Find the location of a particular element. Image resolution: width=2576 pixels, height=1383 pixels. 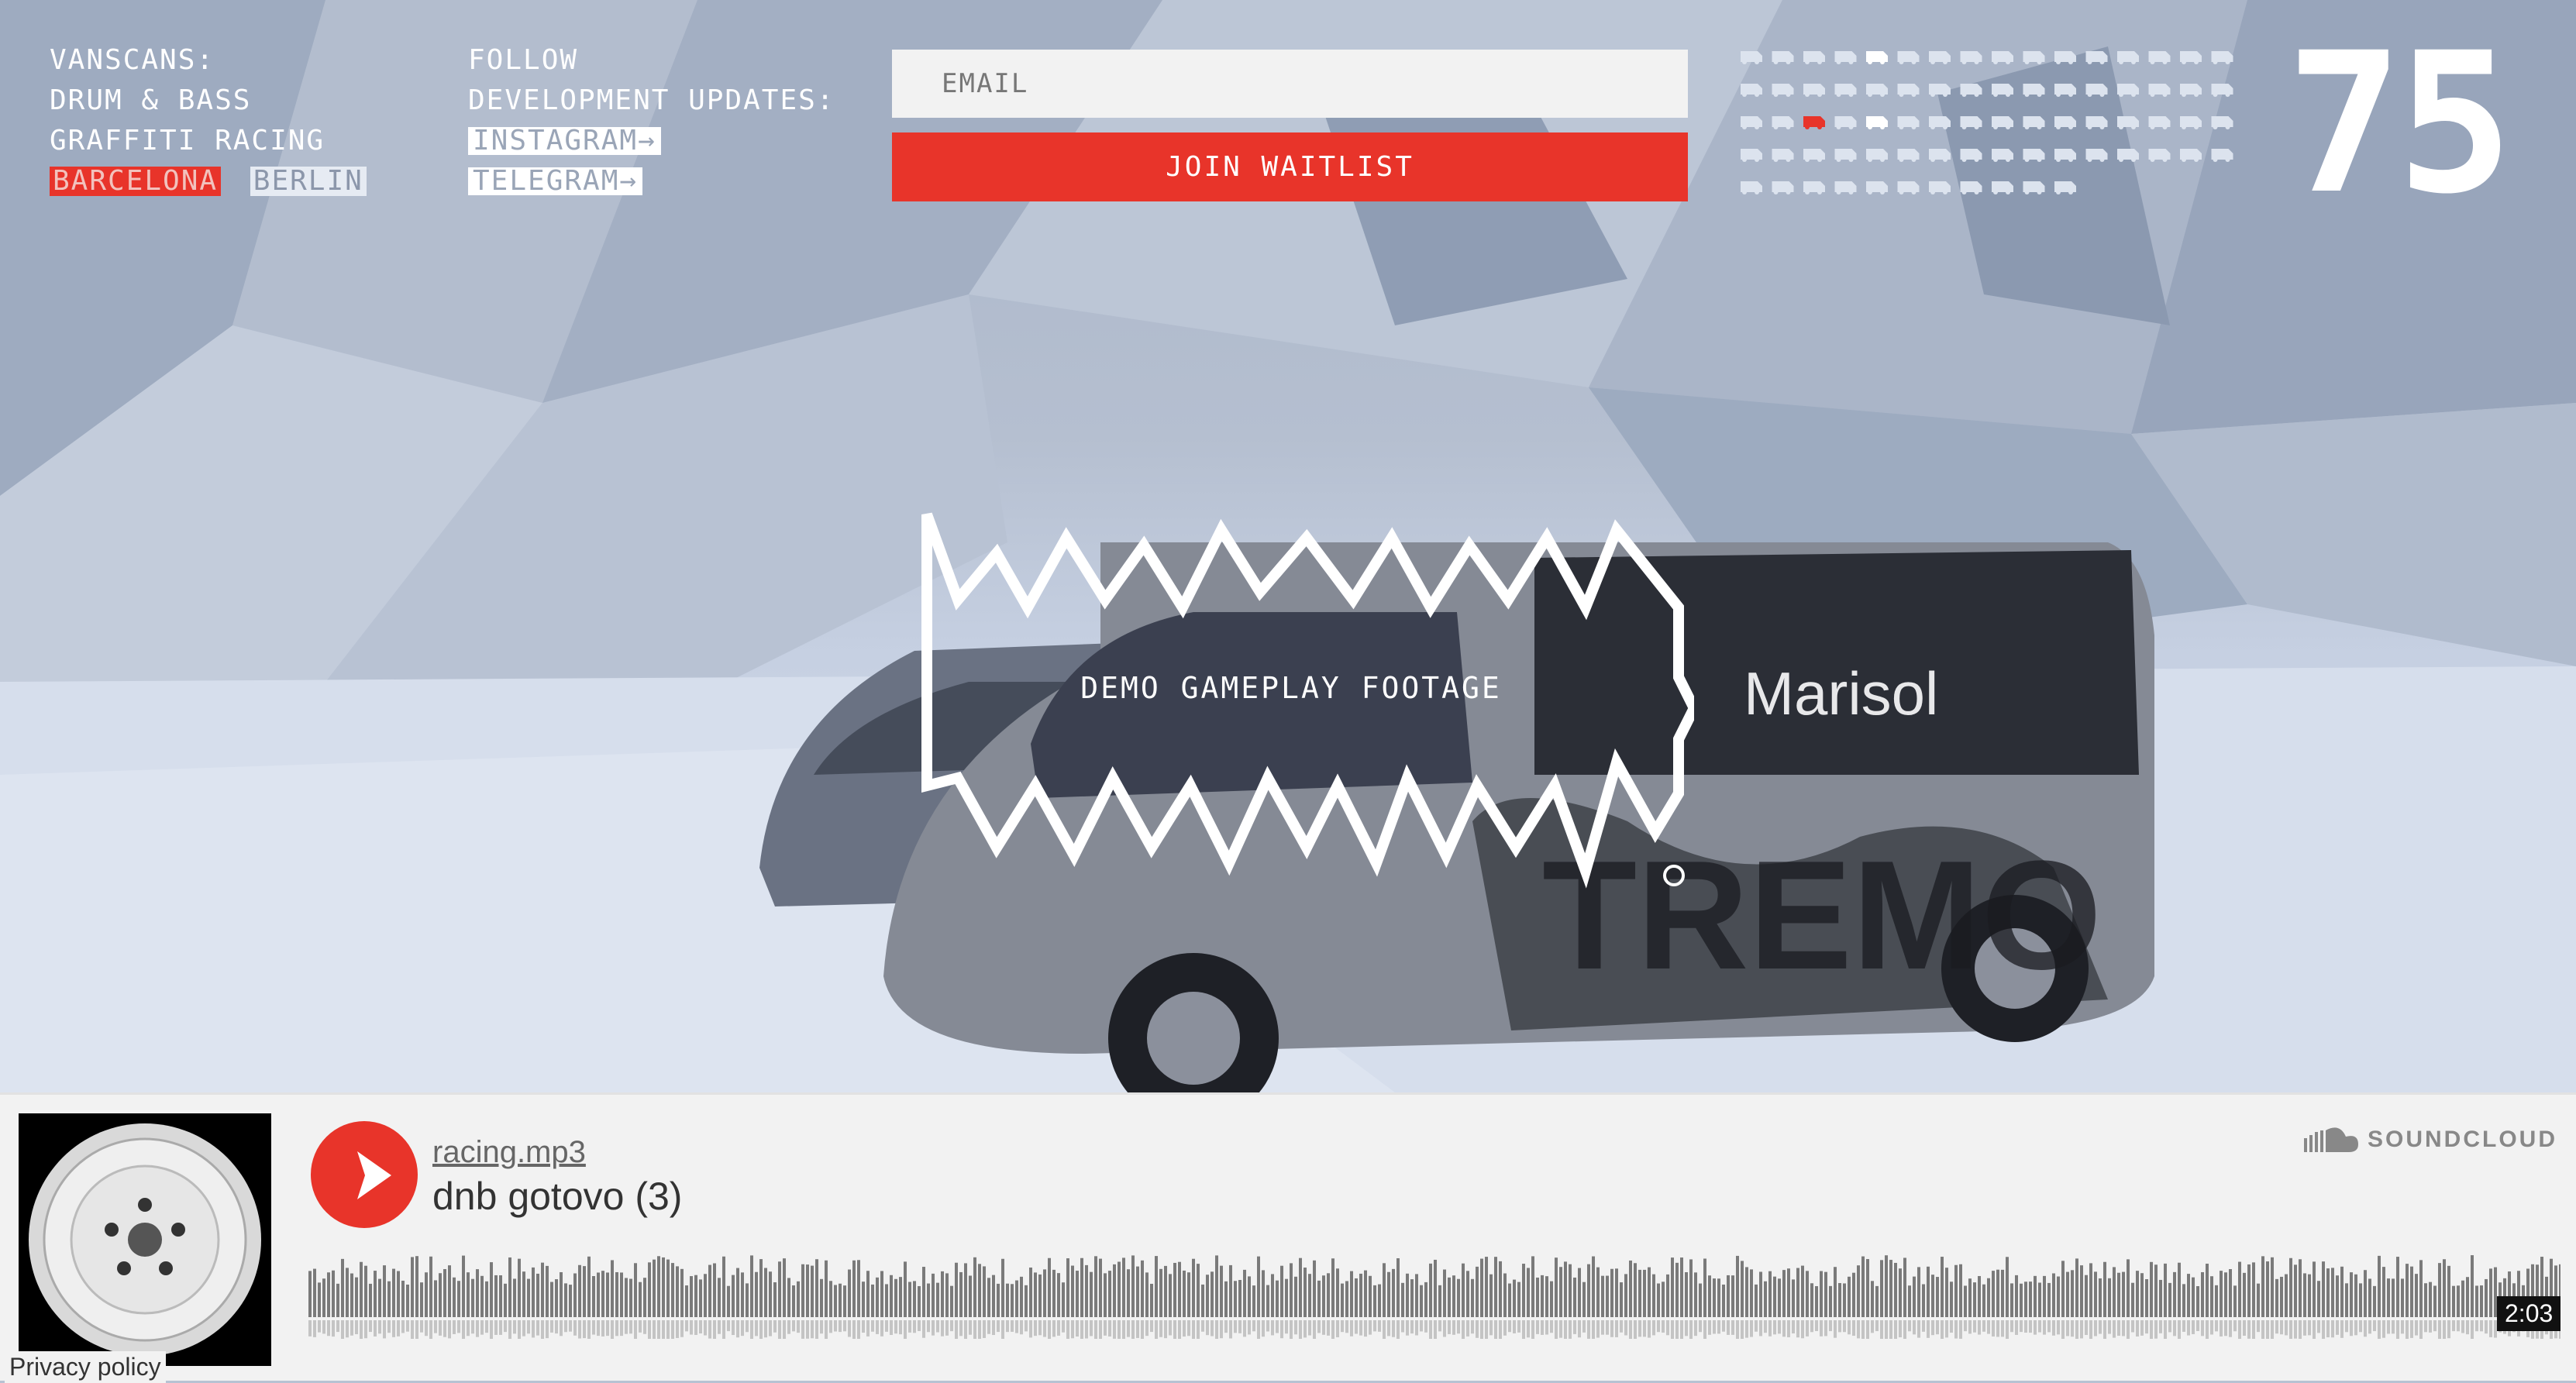

play-button is located at coordinates (364, 1174).